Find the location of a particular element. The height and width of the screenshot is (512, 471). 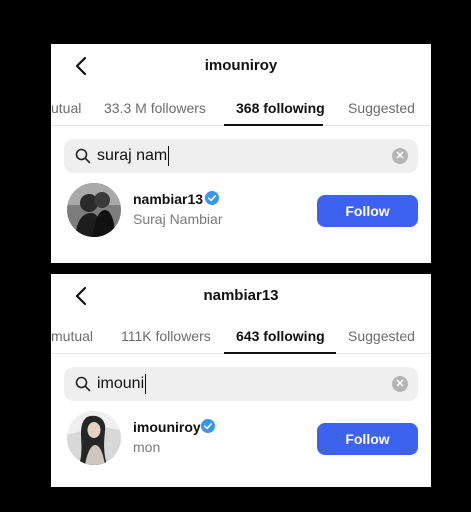

tab-followers: 111K followers is located at coordinates (166, 337).